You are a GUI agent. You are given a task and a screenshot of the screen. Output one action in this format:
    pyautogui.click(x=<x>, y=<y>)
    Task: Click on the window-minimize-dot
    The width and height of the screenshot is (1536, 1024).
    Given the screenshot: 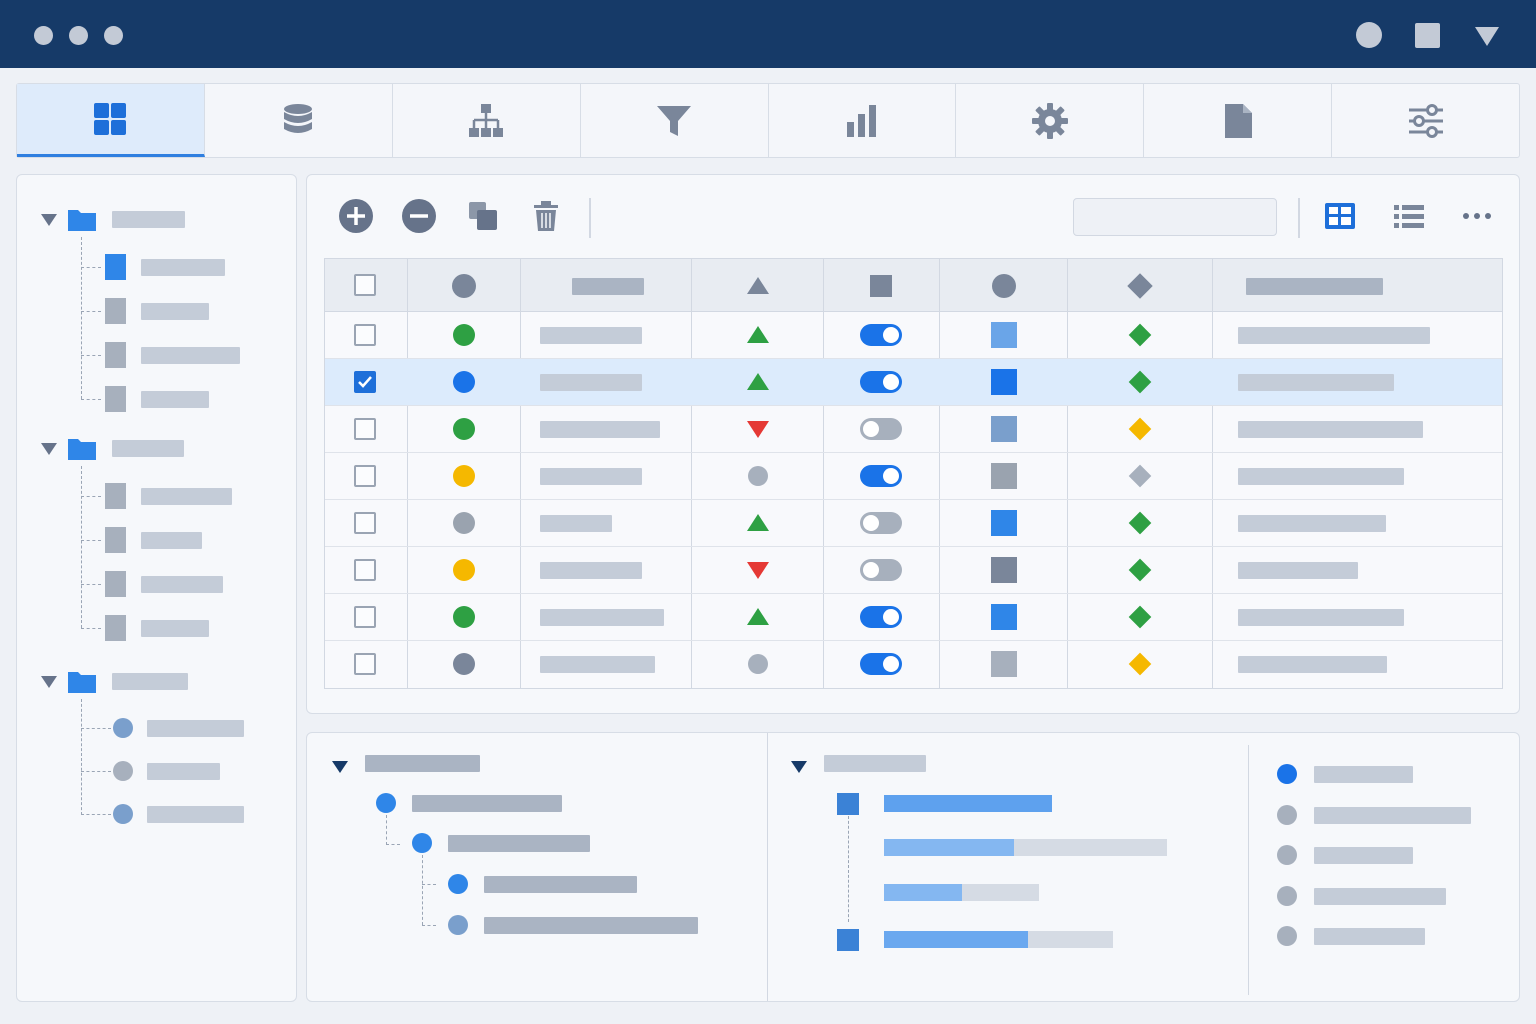 What is the action you would take?
    pyautogui.click(x=78, y=35)
    